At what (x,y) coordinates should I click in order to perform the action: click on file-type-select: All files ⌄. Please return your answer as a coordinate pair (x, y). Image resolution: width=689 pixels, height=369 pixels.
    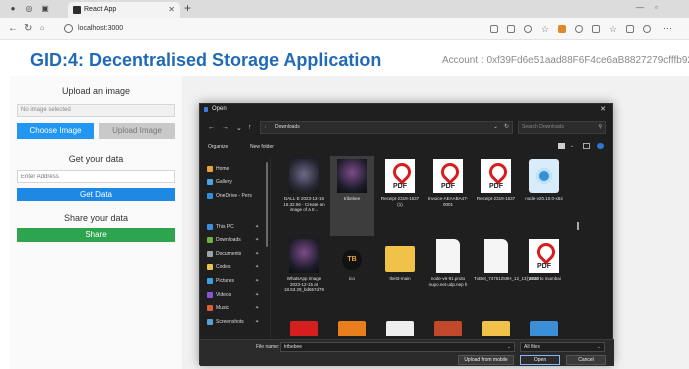
    Looking at the image, I should click on (562, 347).